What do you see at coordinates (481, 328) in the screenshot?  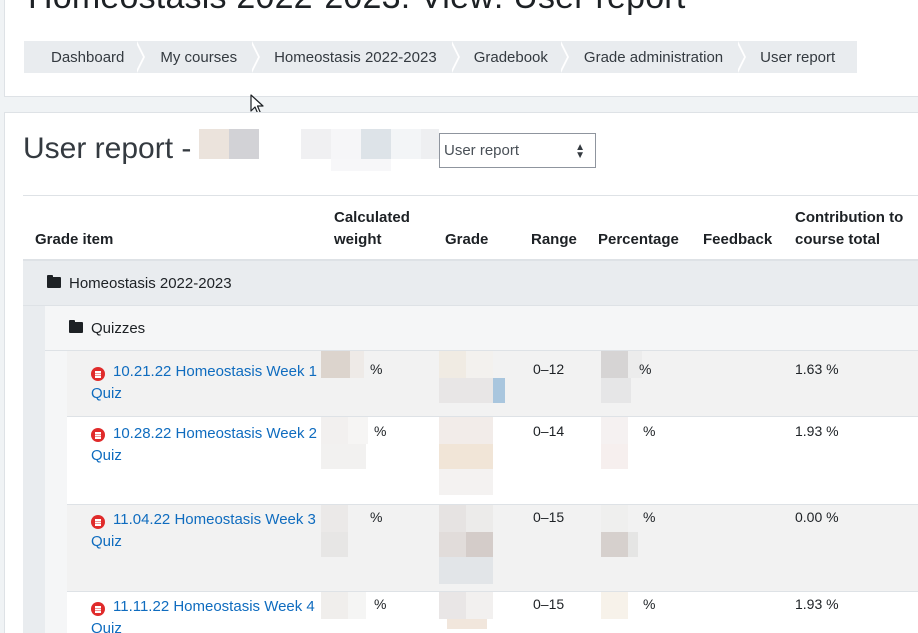 I see `category-row-quizzes: Quizzes` at bounding box center [481, 328].